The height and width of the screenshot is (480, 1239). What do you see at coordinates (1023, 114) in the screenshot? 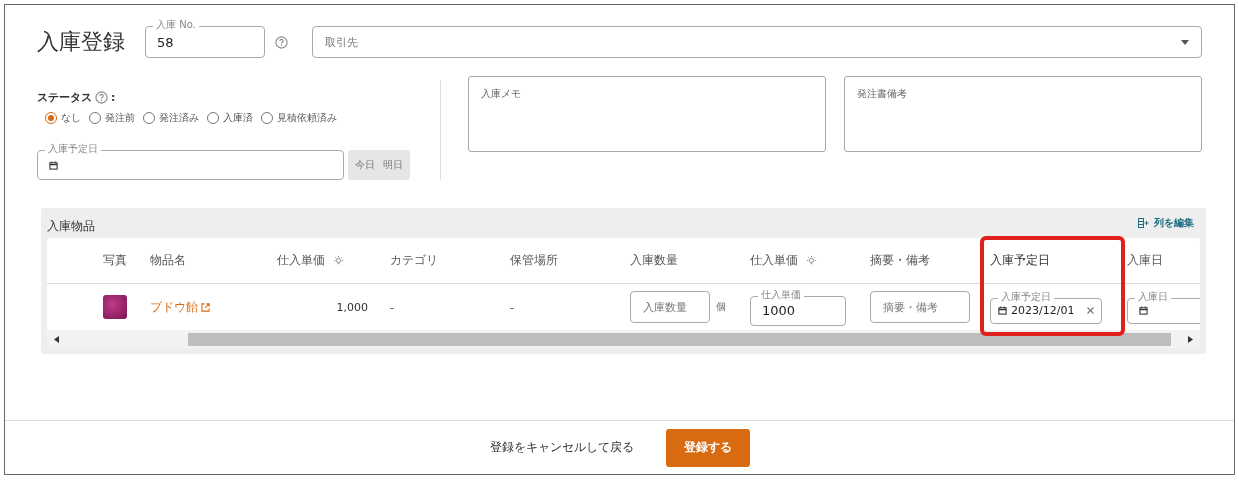
I see `memo-field: 発注書備考` at bounding box center [1023, 114].